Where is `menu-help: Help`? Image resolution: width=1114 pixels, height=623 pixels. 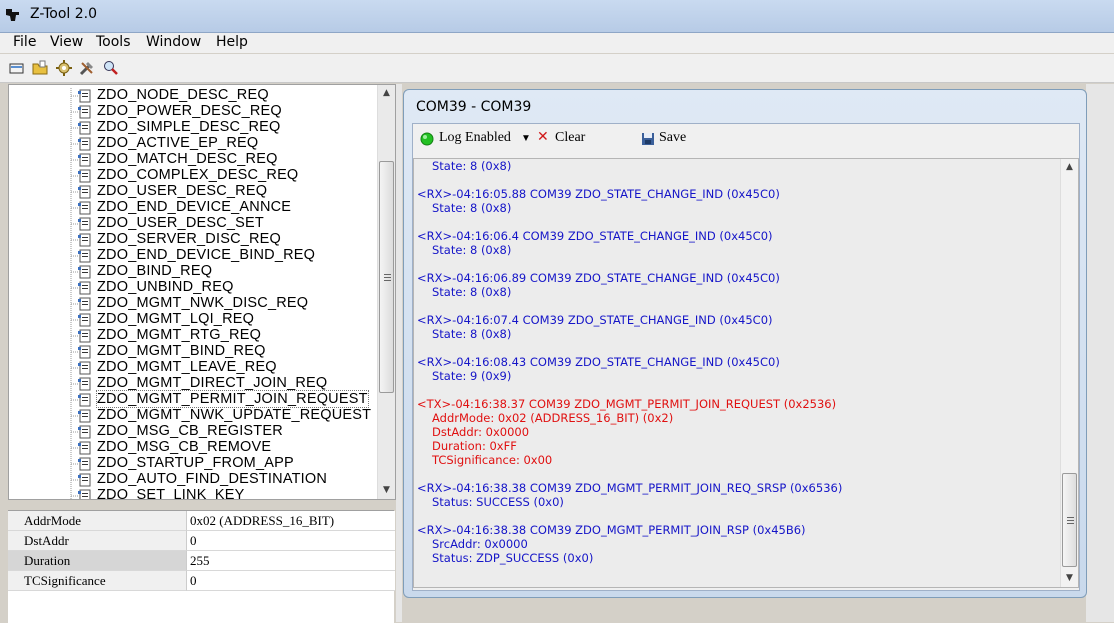
menu-help: Help is located at coordinates (232, 42).